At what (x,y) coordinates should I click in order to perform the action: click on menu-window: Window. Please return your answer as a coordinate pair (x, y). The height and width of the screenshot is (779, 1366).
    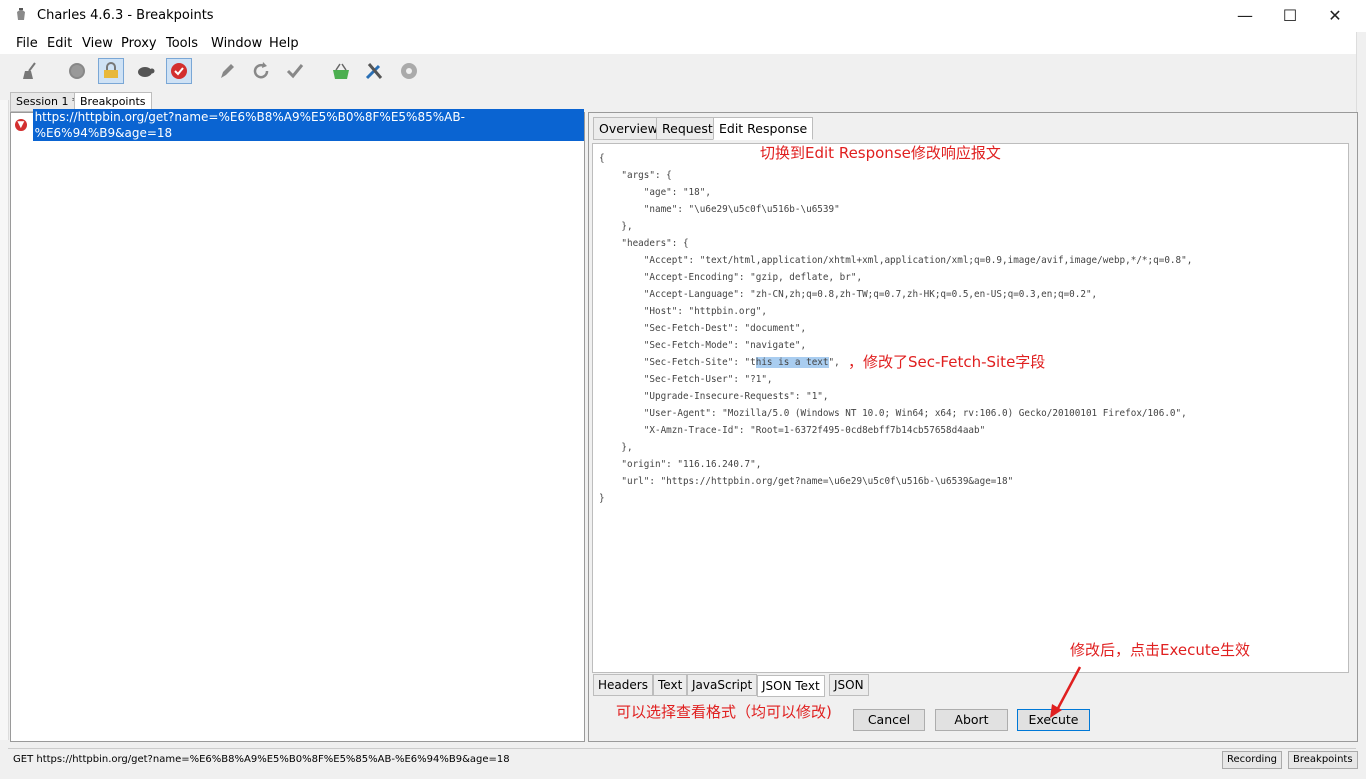
    Looking at the image, I should click on (236, 43).